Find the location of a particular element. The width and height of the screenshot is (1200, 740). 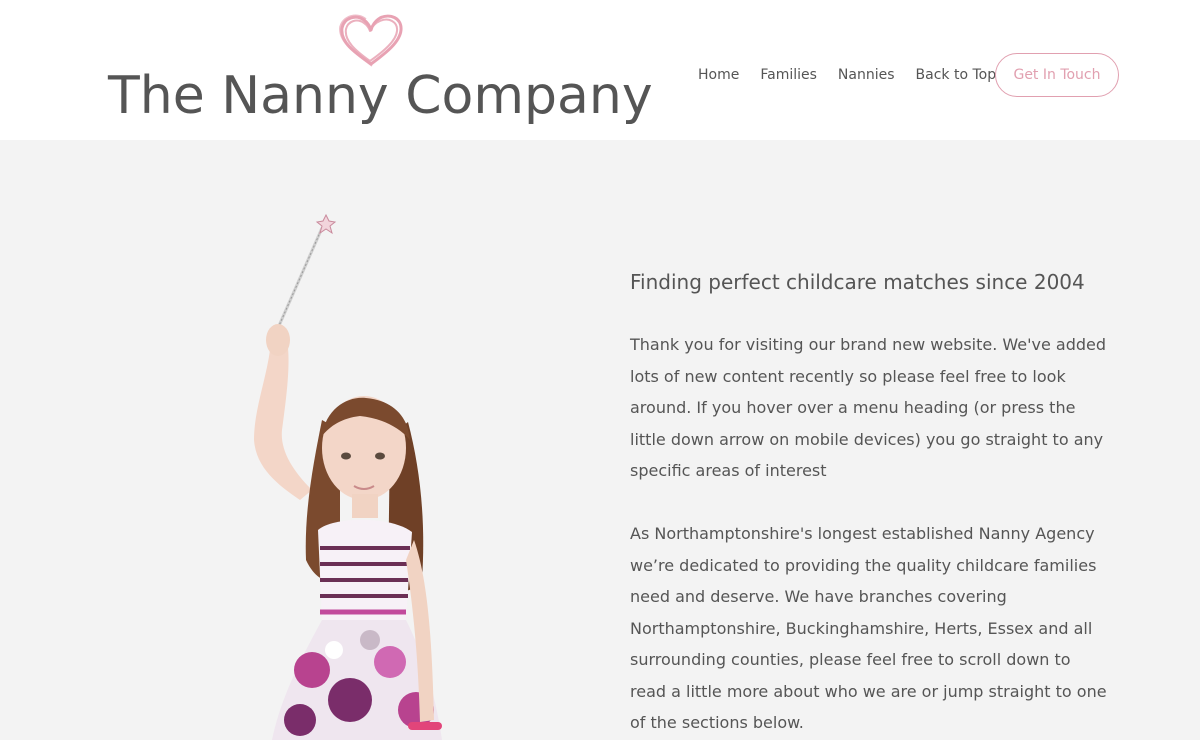

nav-item-nannies: Nannies is located at coordinates (866, 75).